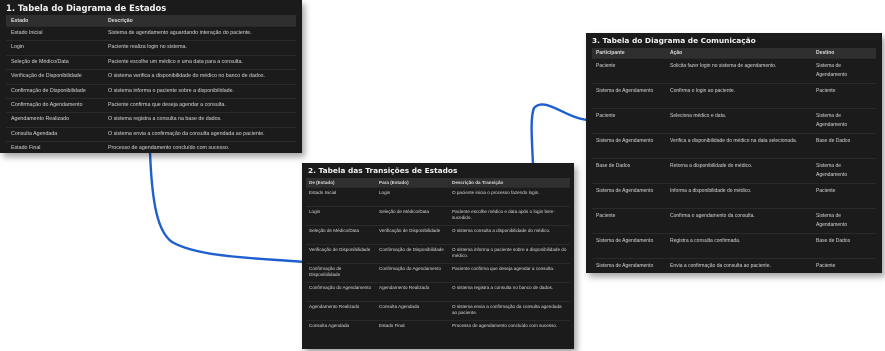 The image size is (885, 351). Describe the element at coordinates (509, 183) in the screenshot. I see `column-header-descricao-transicao: Descrição da Transição` at that location.